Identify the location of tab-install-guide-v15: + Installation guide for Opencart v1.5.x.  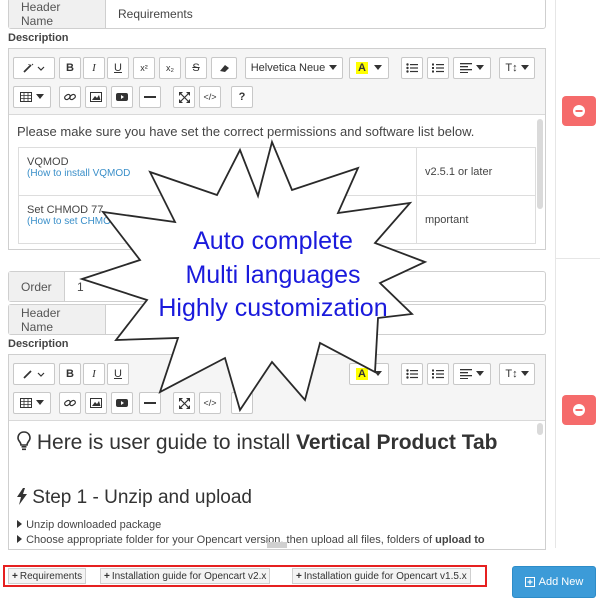
(381, 576).